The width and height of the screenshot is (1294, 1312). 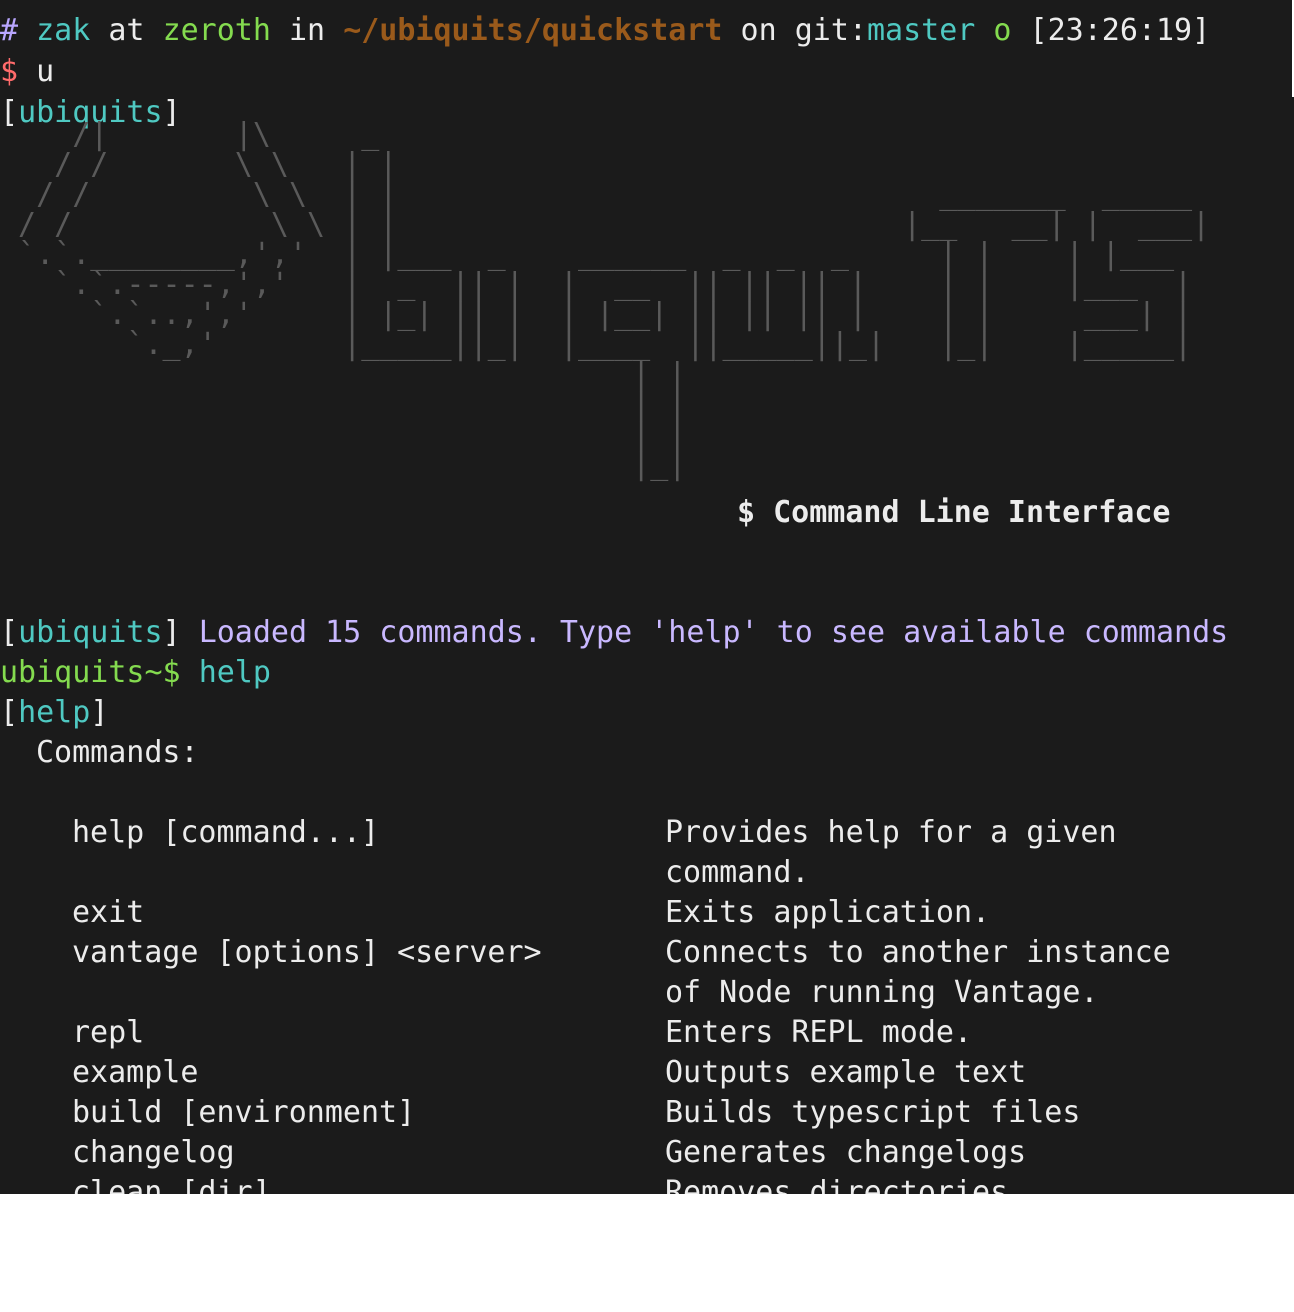 What do you see at coordinates (921, 30) in the screenshot?
I see `prompt-branch: master` at bounding box center [921, 30].